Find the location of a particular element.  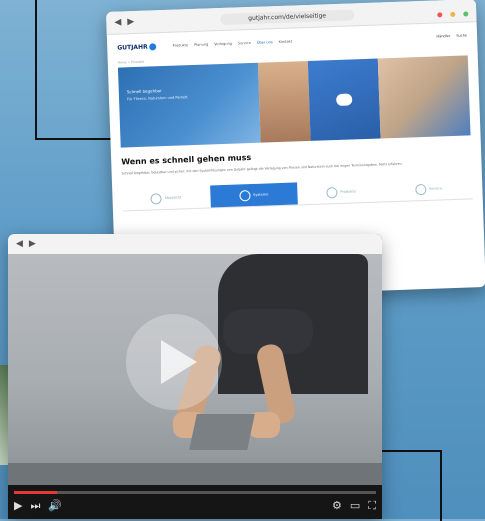

connector-line-bottom is located at coordinates (412, 485).